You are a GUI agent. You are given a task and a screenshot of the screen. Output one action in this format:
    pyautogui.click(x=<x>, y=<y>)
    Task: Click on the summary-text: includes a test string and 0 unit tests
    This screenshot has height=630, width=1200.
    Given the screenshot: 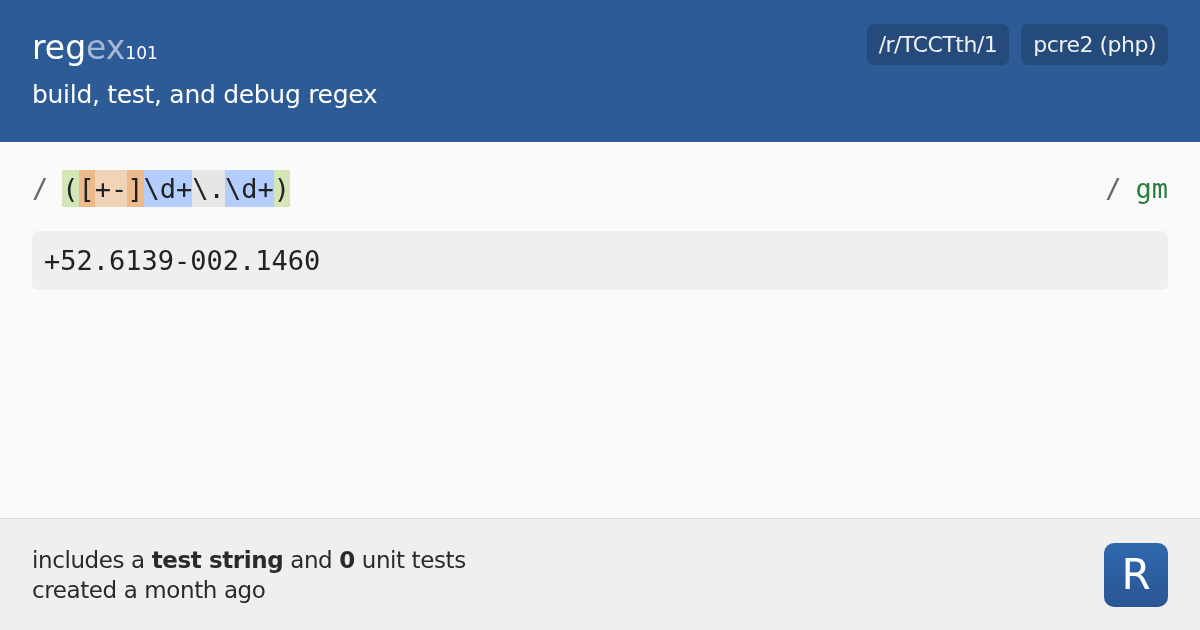 What is the action you would take?
    pyautogui.click(x=249, y=560)
    